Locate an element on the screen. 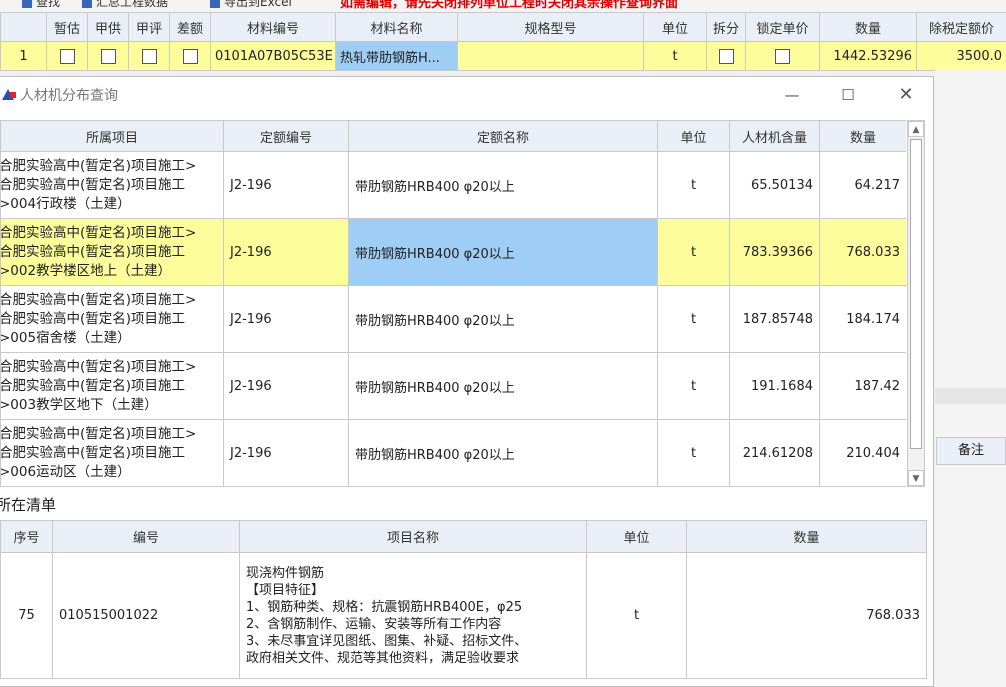  col-header-code: 编号 is located at coordinates (146, 536).